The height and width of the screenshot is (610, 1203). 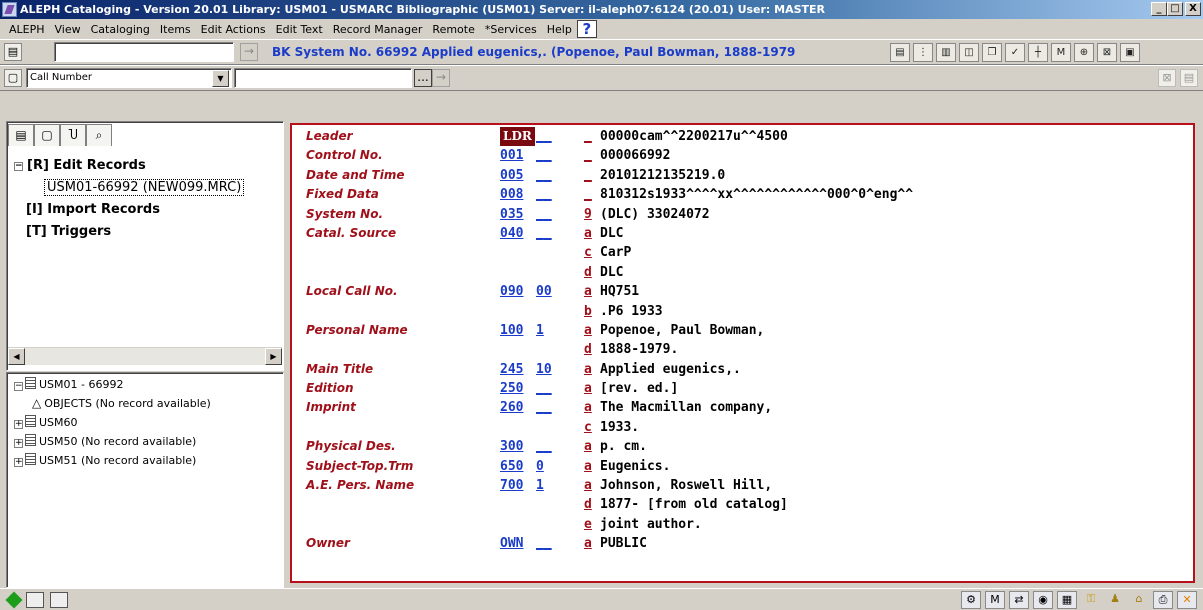 What do you see at coordinates (971, 600) in the screenshot?
I see `settings-icon: ⚙` at bounding box center [971, 600].